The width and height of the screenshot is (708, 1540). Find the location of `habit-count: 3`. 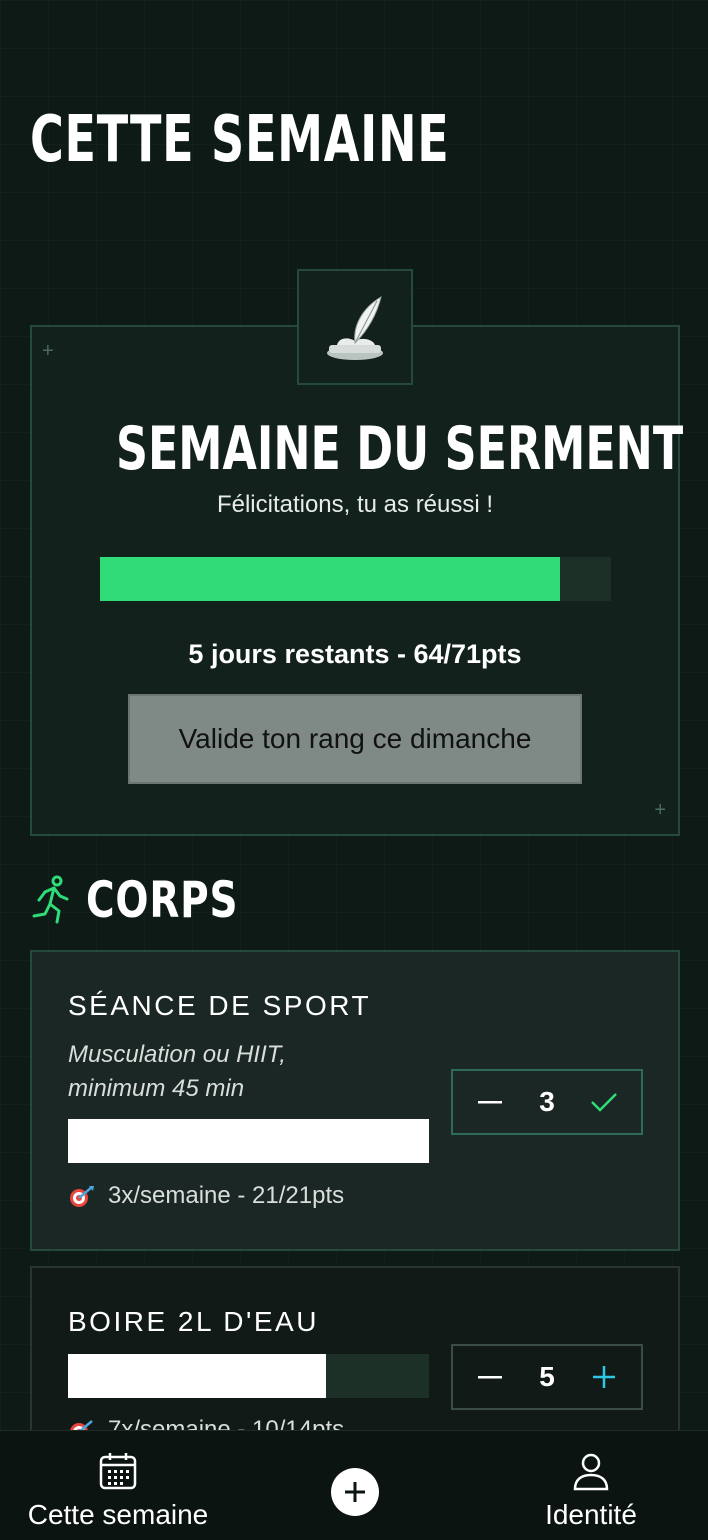

habit-count: 3 is located at coordinates (547, 1101).